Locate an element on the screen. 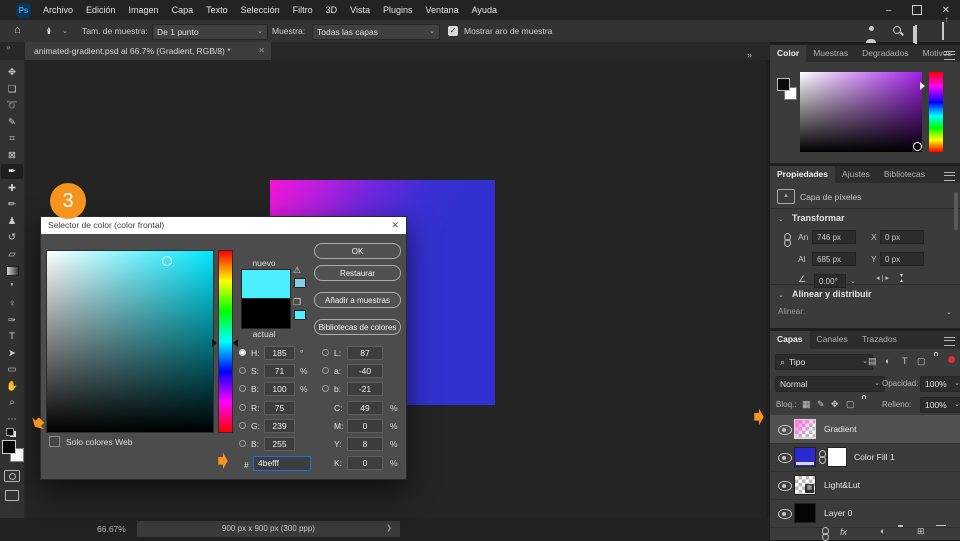 The image size is (960, 541). flip-horizontal-icon: ◂❘▸ is located at coordinates (882, 278).